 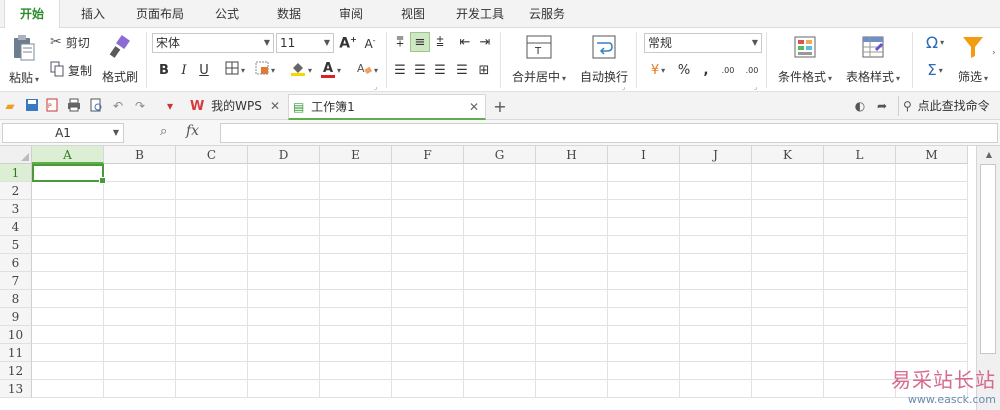 I want to click on row-header: 9, so click(x=16, y=317).